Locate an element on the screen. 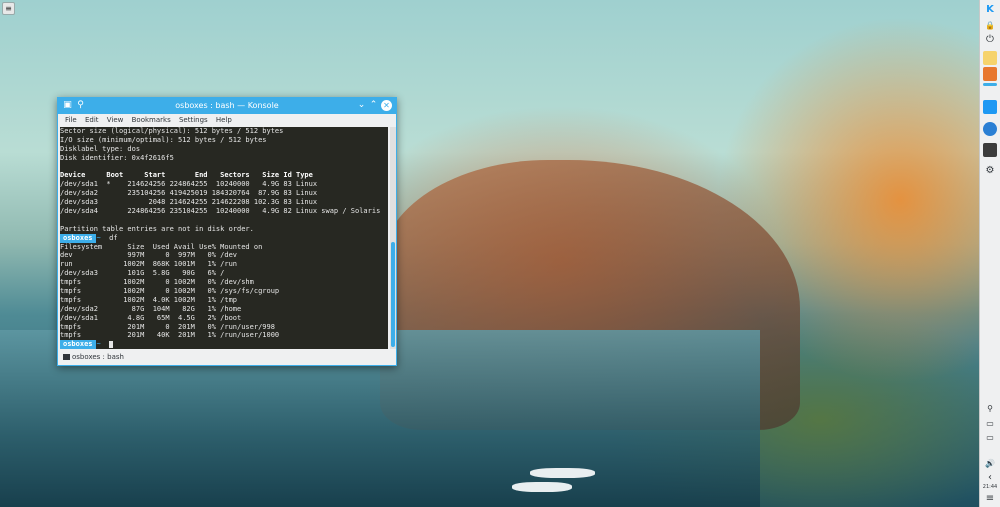 The height and width of the screenshot is (507, 1000). menu-settings: Settings is located at coordinates (193, 120).